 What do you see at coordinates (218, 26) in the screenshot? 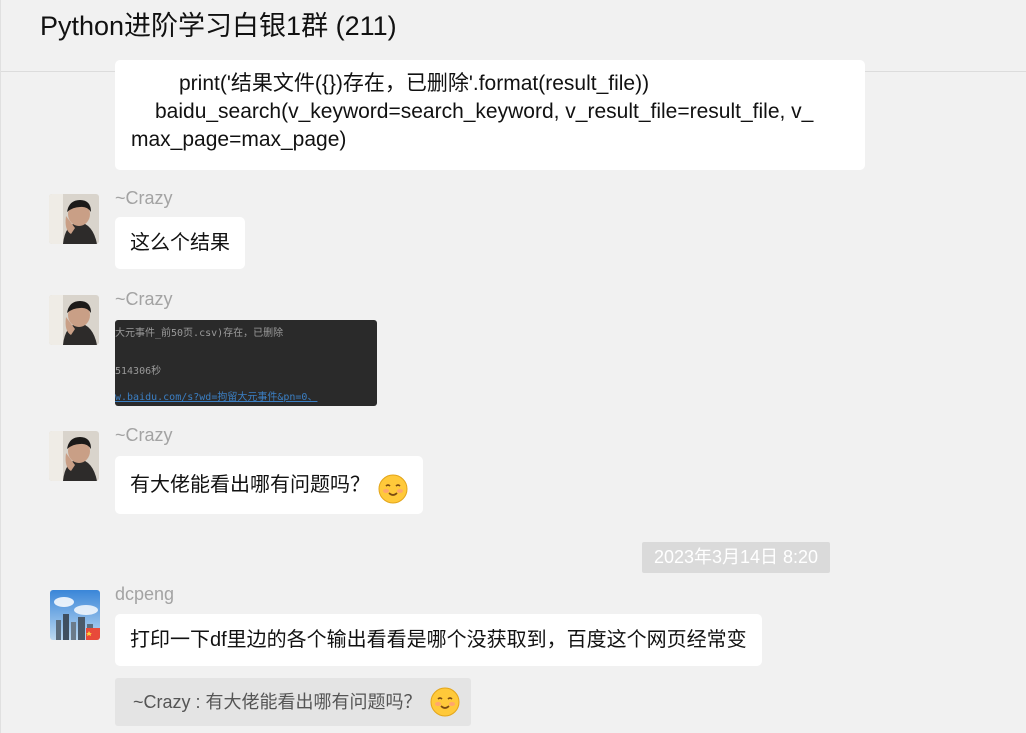
I see `chat-title: Python进阶学习白银1群 (211)` at bounding box center [218, 26].